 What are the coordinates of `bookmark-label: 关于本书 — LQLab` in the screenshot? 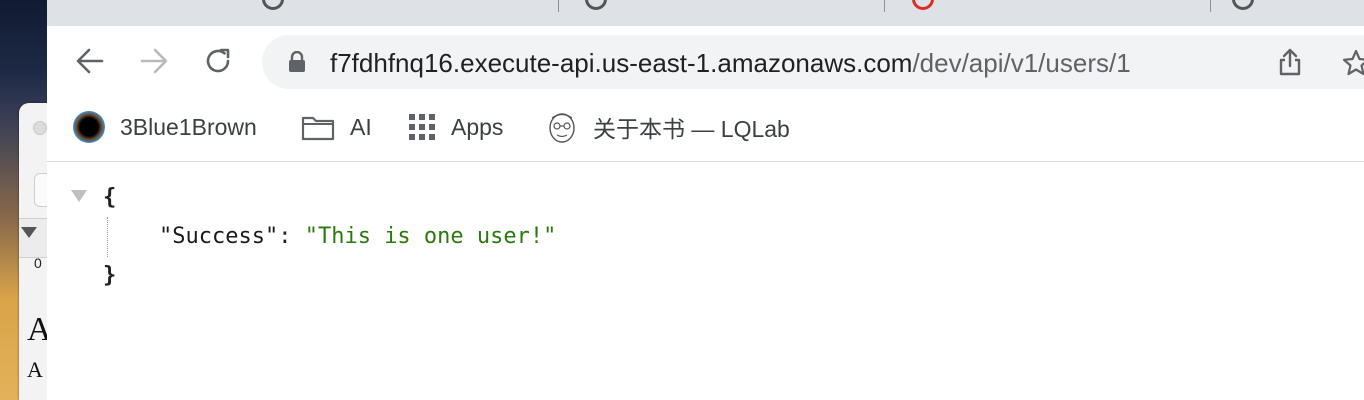 It's located at (691, 129).